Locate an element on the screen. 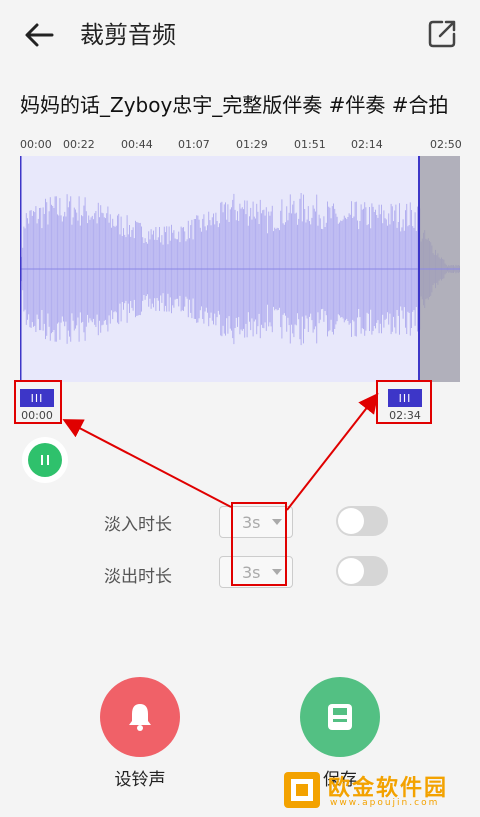 Image resolution: width=480 pixels, height=817 pixels. fade-in-label: 淡入时长 is located at coordinates (138, 525).